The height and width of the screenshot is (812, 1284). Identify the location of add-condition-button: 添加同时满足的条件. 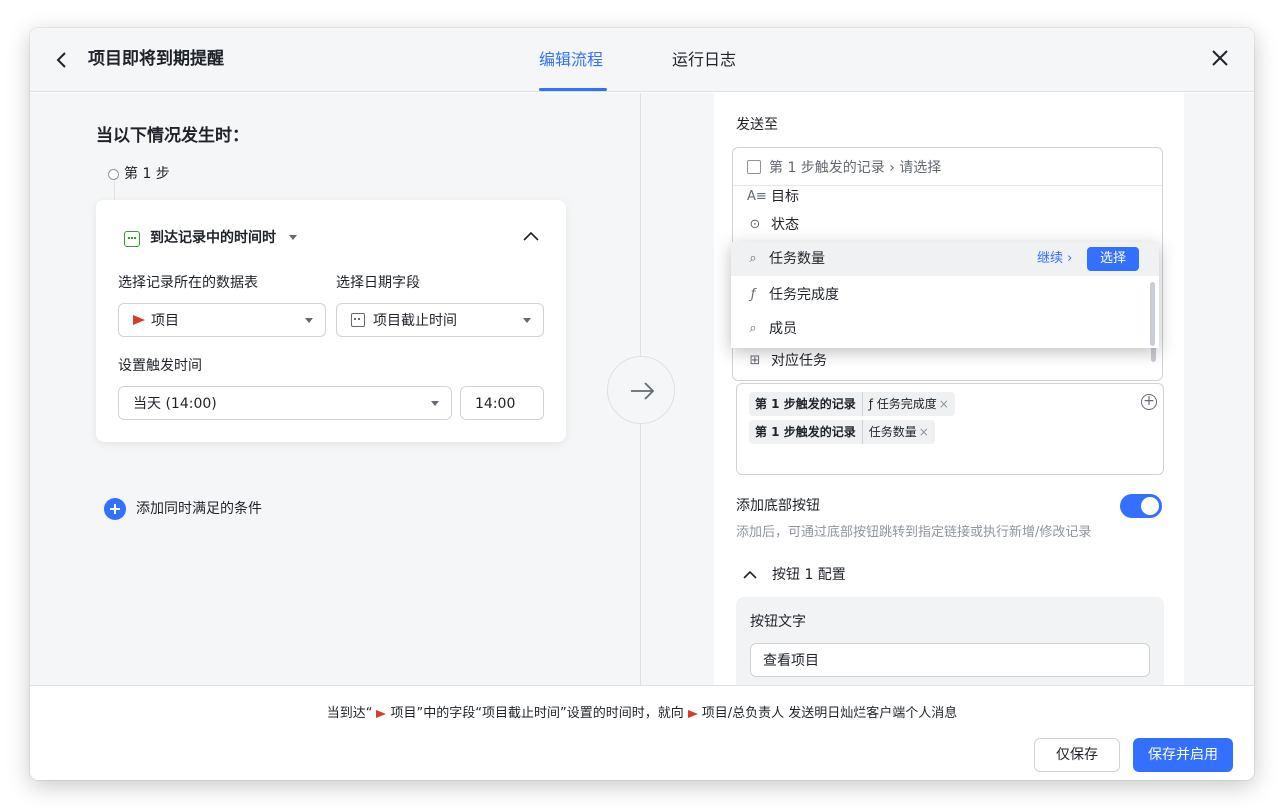
(199, 509).